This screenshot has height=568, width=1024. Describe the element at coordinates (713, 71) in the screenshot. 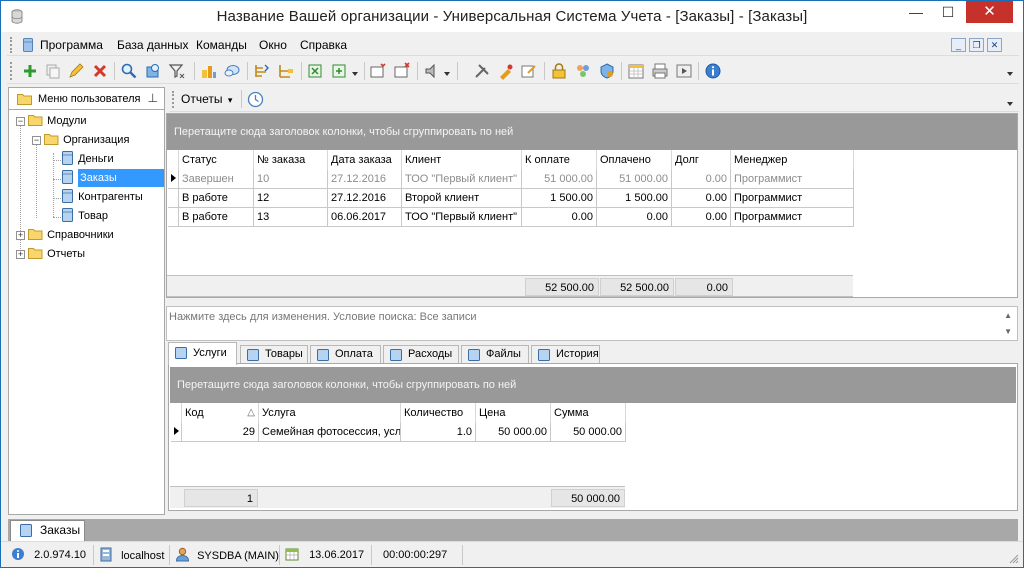

I see `info-icon` at that location.